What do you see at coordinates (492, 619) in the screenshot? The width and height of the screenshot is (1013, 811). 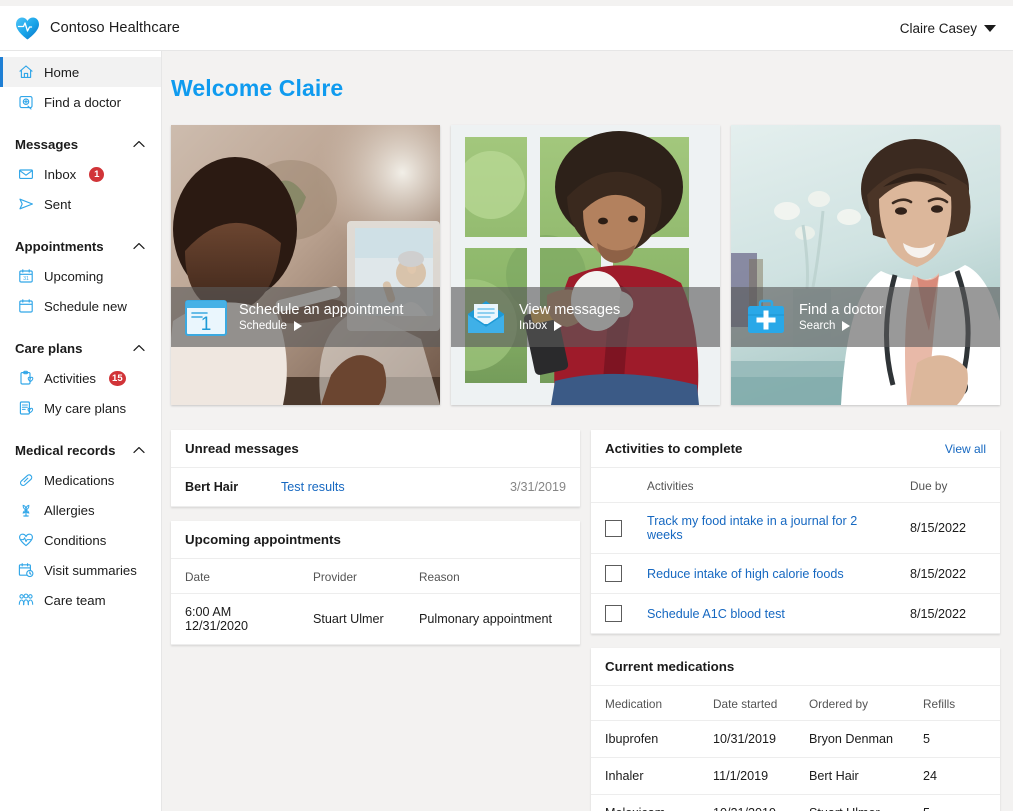 I see `appointment-reason: Pulmonary appointment` at bounding box center [492, 619].